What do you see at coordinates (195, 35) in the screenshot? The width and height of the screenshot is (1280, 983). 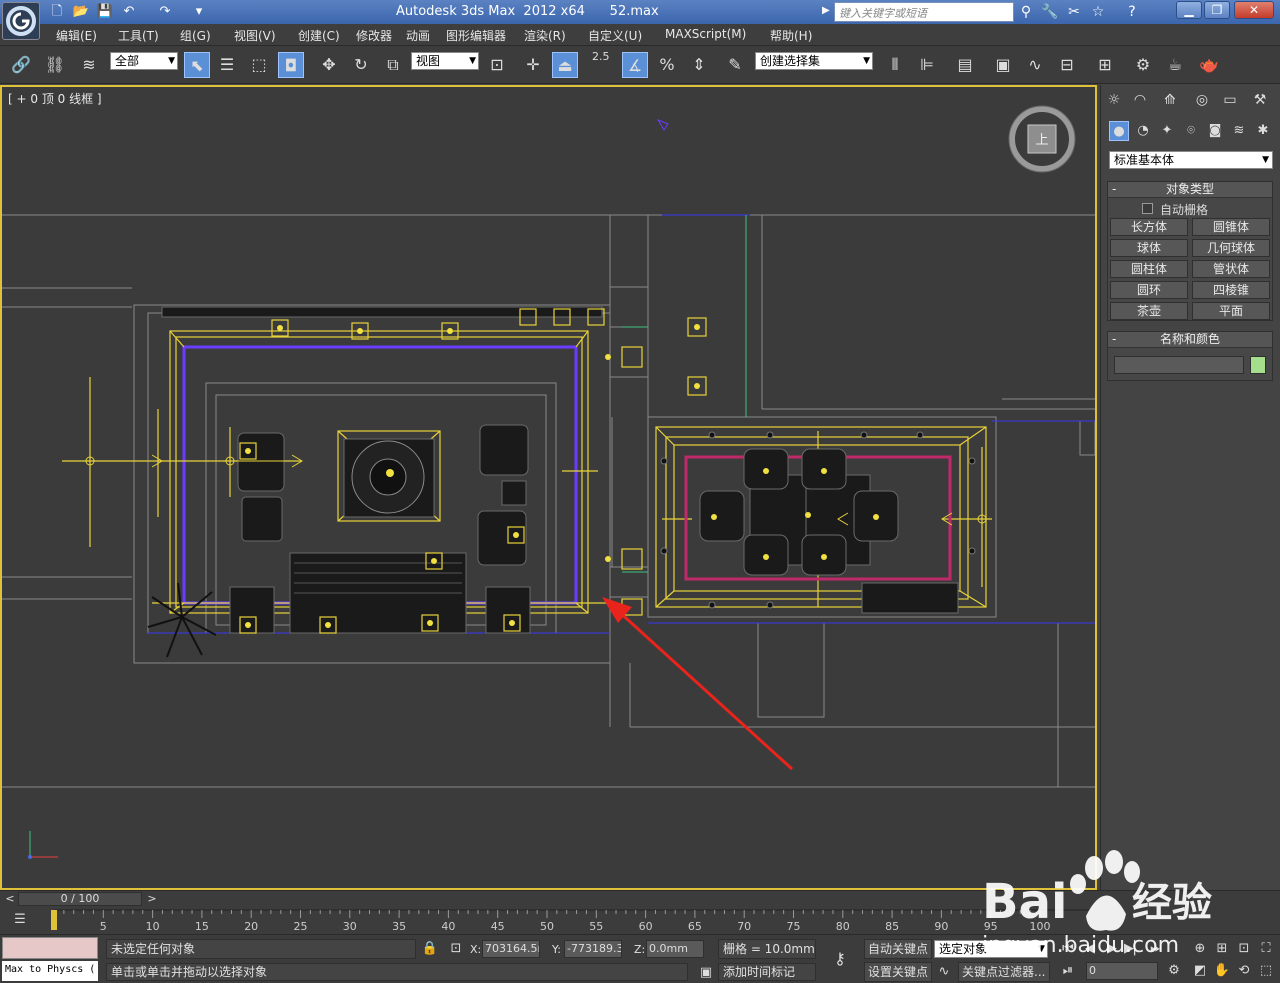 I see `menu-group: 组(G)` at bounding box center [195, 35].